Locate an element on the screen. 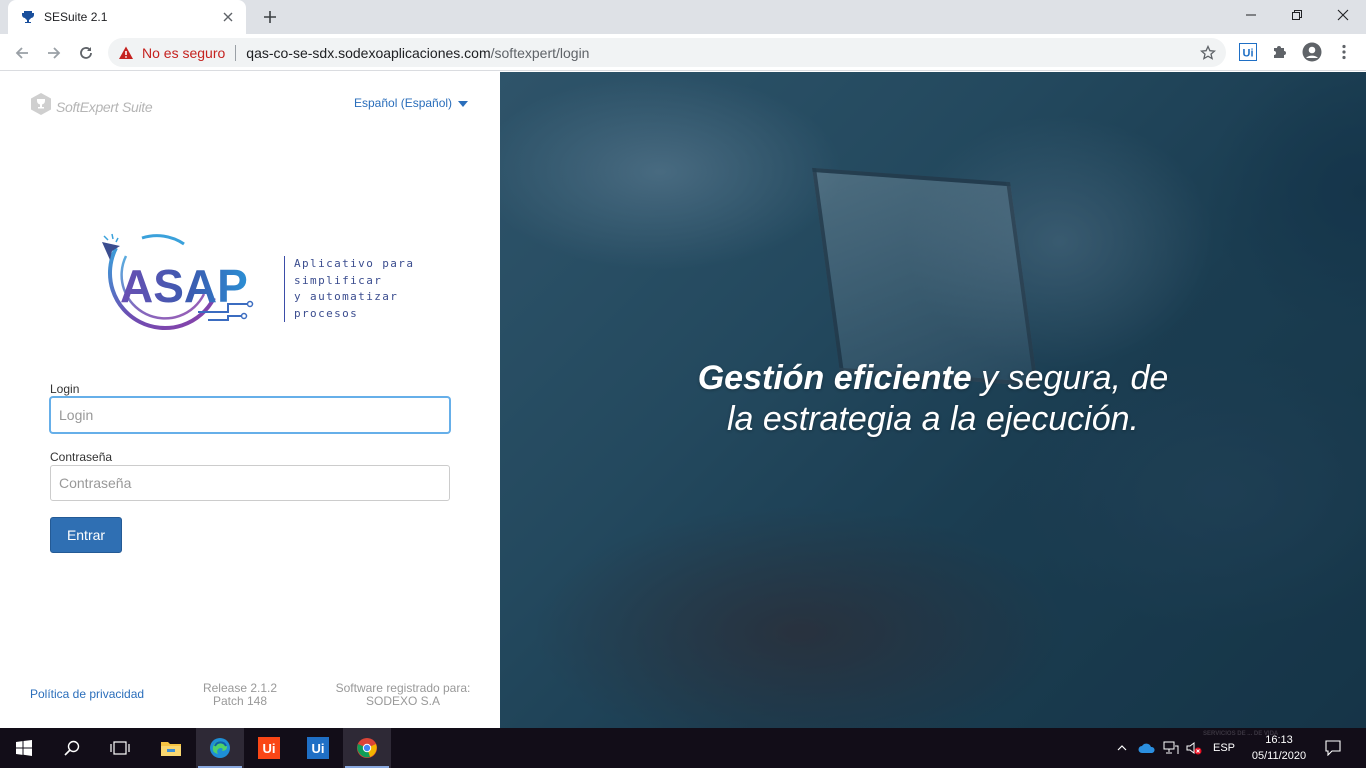  system-clock: 16:13 05/11/2020 is located at coordinates (1279, 748).